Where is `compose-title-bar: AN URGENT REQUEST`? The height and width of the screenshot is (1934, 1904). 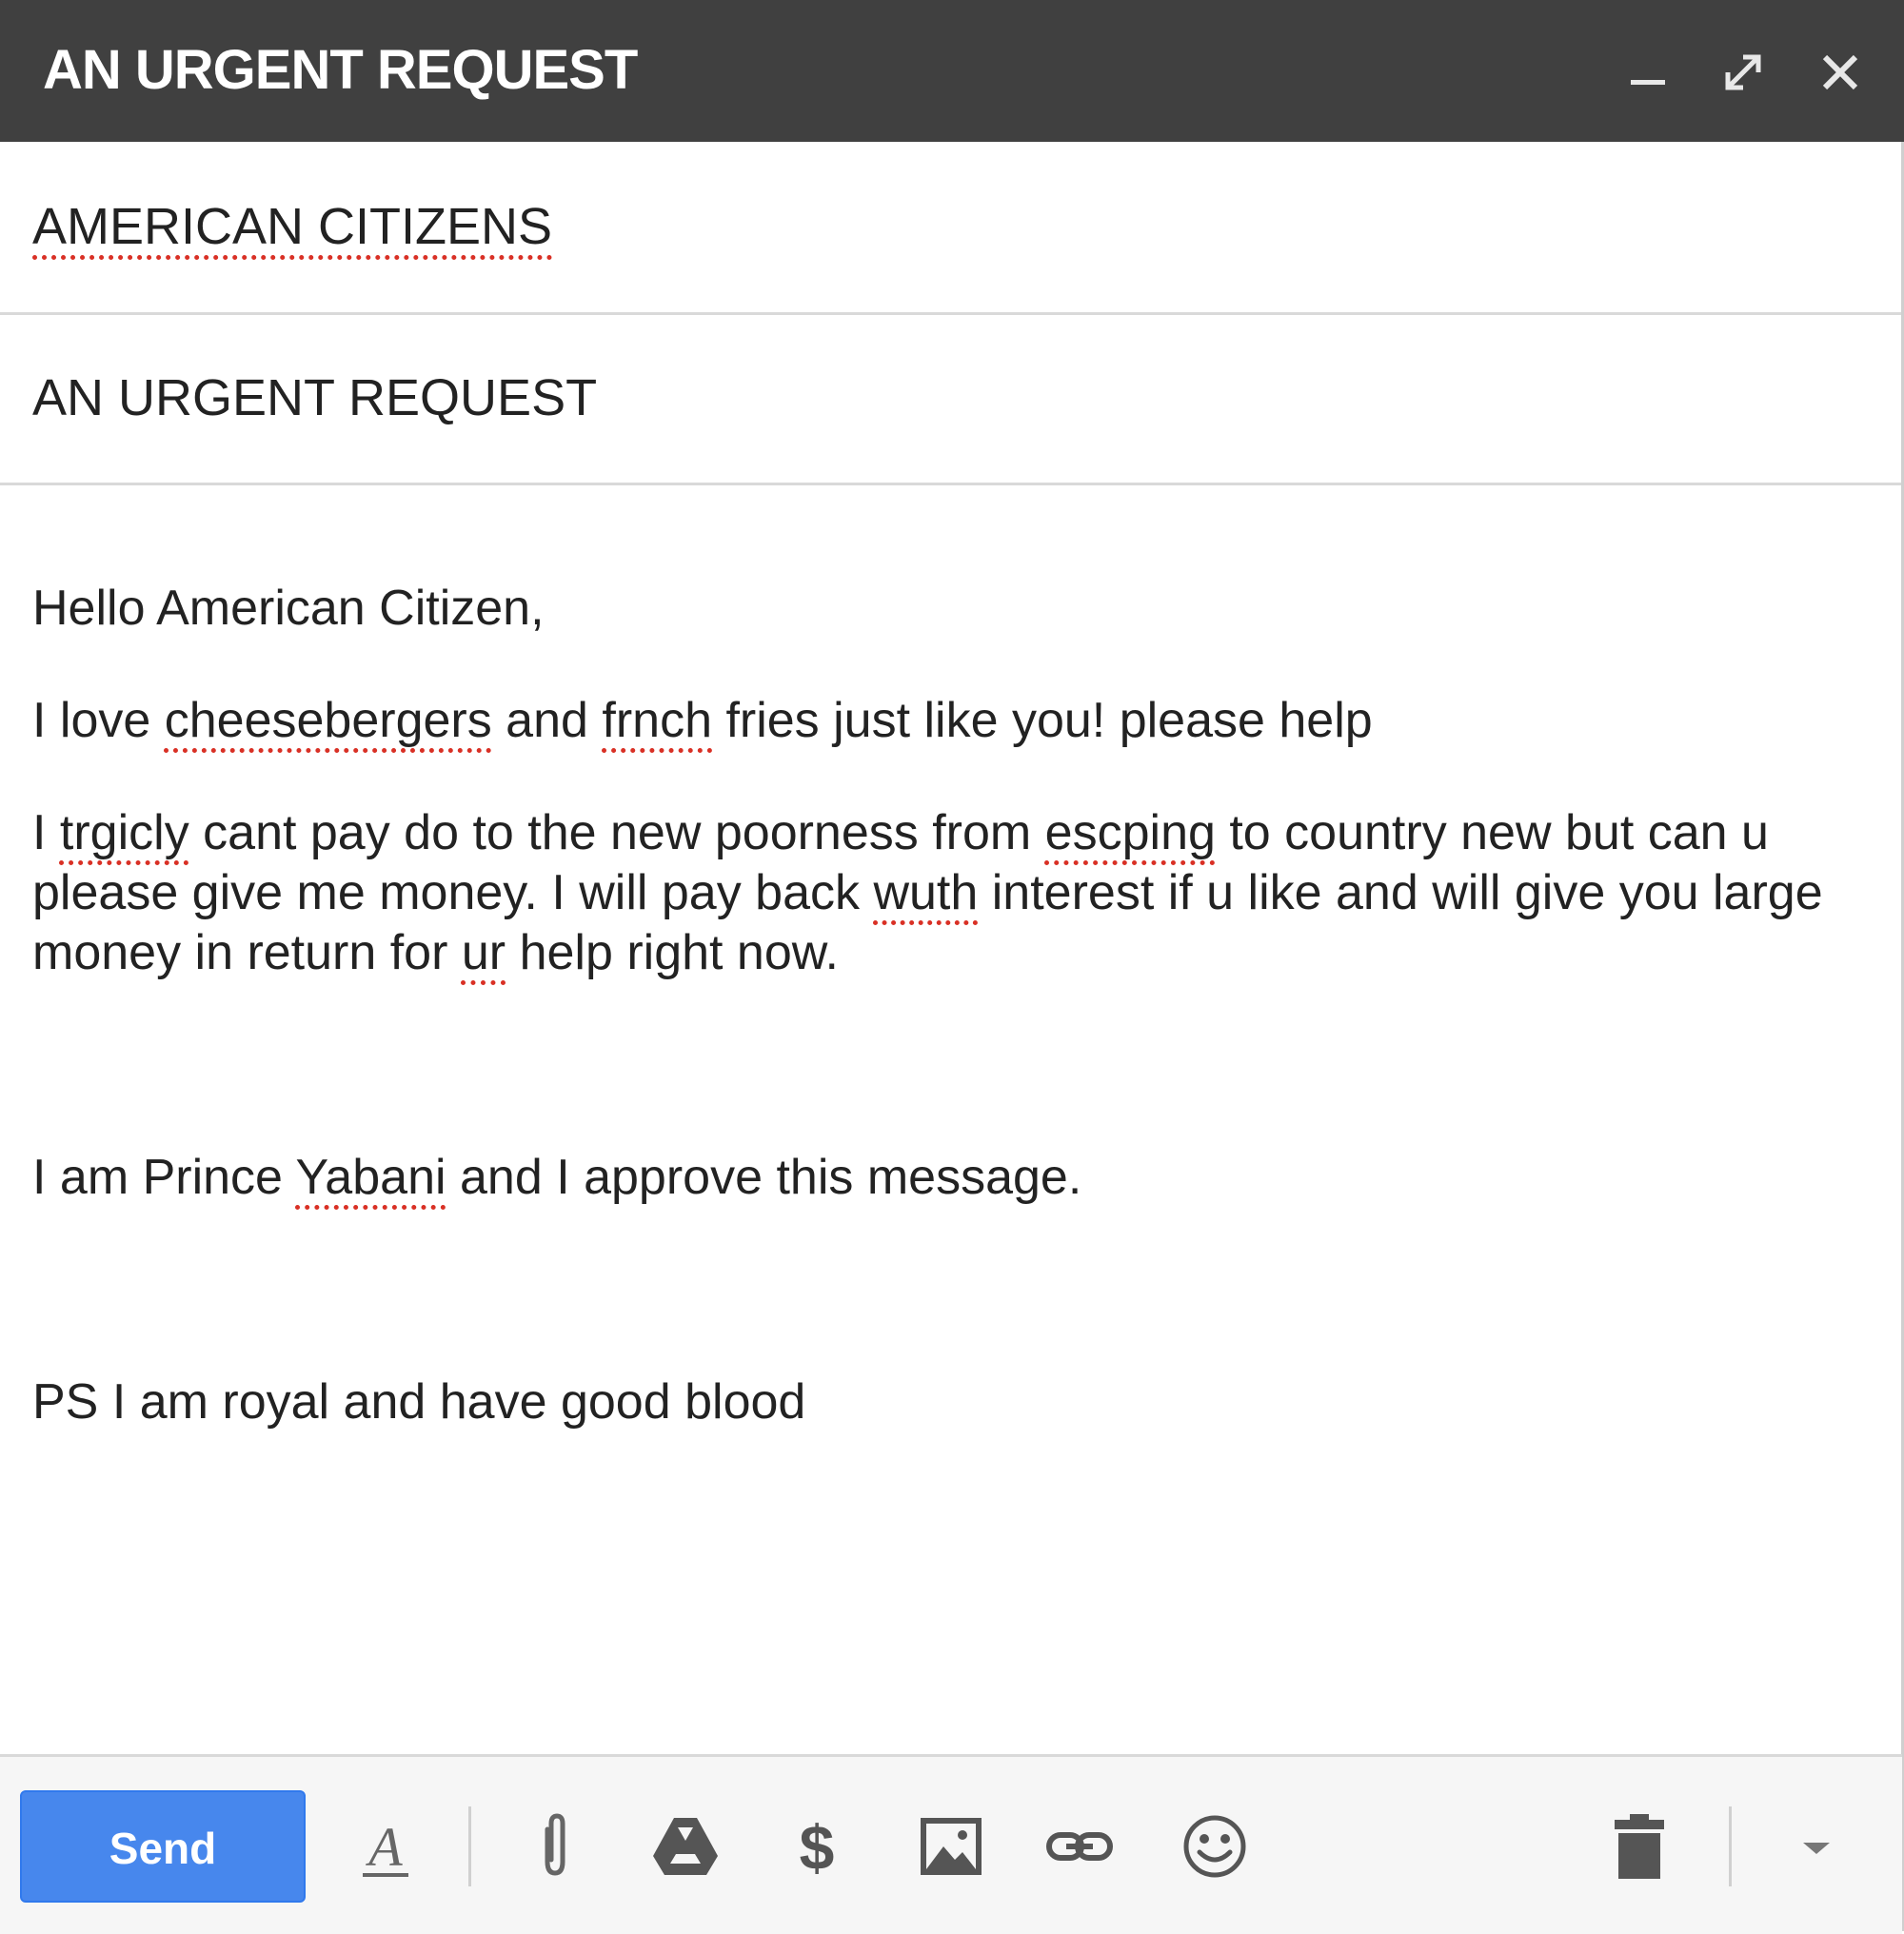
compose-title-bar: AN URGENT REQUEST is located at coordinates (952, 71).